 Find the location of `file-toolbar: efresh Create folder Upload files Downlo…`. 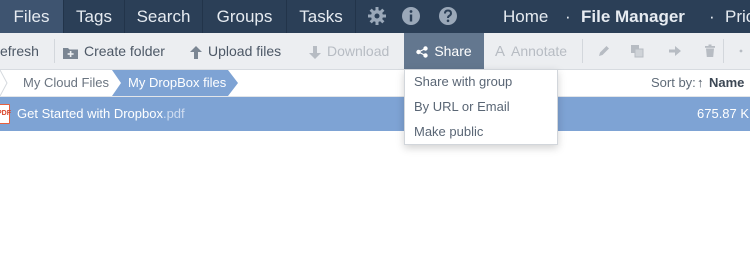

file-toolbar: efresh Create folder Upload files Downlo… is located at coordinates (375, 51).